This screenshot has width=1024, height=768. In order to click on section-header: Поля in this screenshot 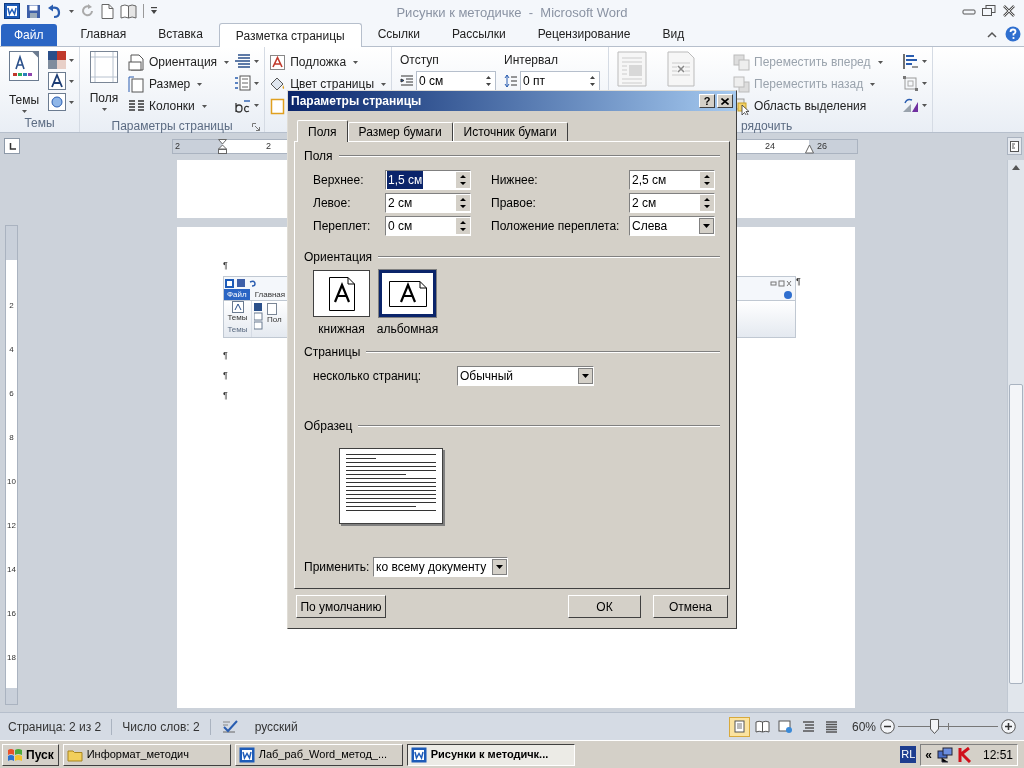, I will do `click(318, 156)`.